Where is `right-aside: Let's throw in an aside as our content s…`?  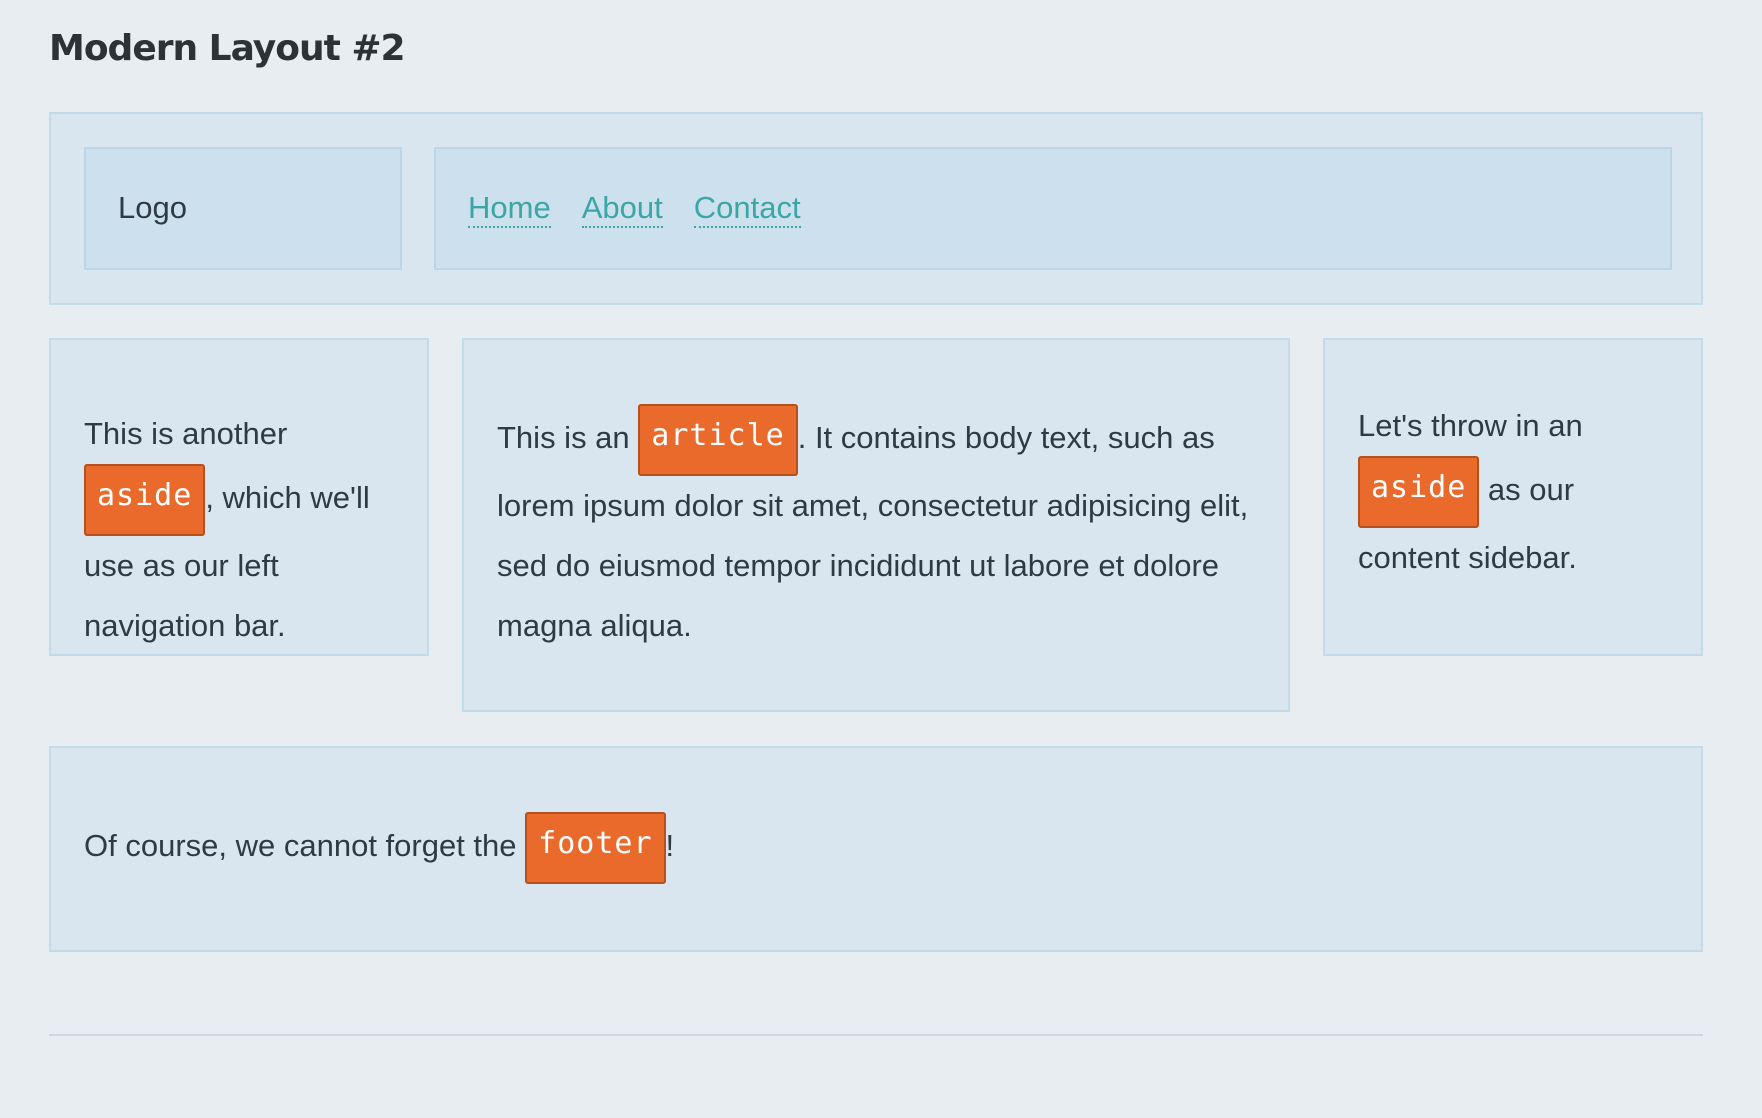 right-aside: Let's throw in an aside as our content s… is located at coordinates (1513, 497).